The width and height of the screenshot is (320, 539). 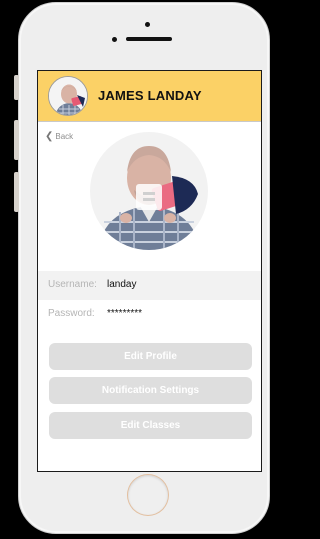 I want to click on back-label: Back, so click(x=64, y=136).